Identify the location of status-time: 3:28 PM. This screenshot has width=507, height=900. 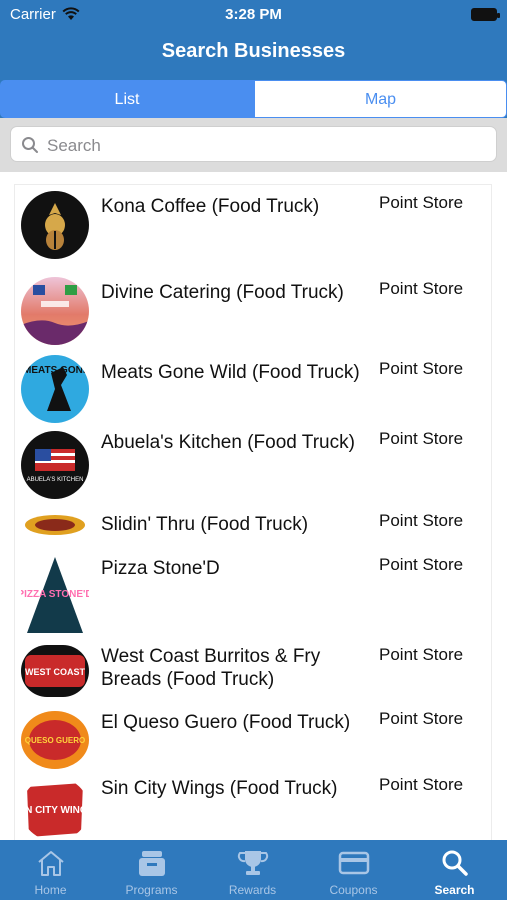
(253, 14).